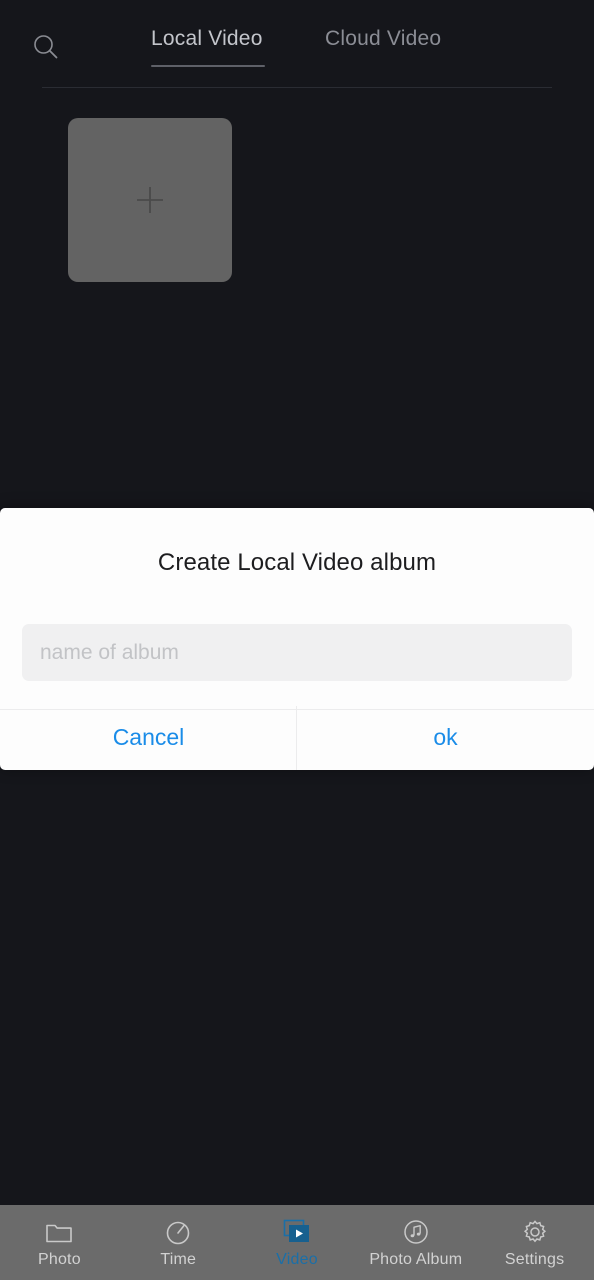 The width and height of the screenshot is (594, 1280). I want to click on nav-item-settings: Settings, so click(534, 1242).